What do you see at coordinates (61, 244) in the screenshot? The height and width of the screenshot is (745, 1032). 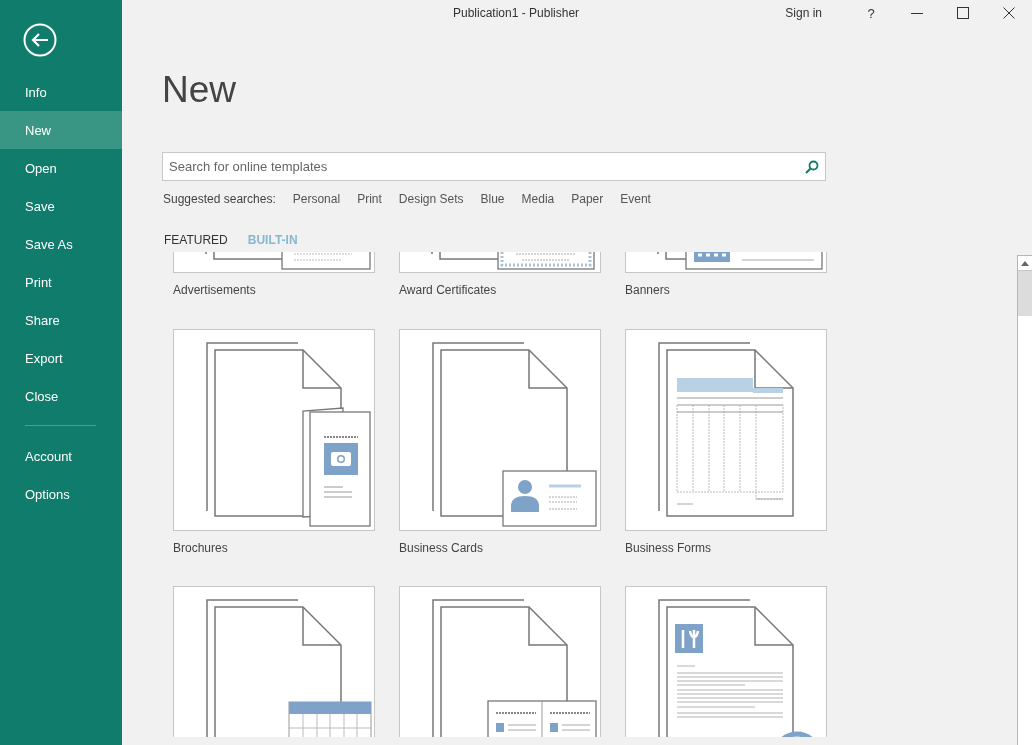 I see `sidebar-item: Save As` at bounding box center [61, 244].